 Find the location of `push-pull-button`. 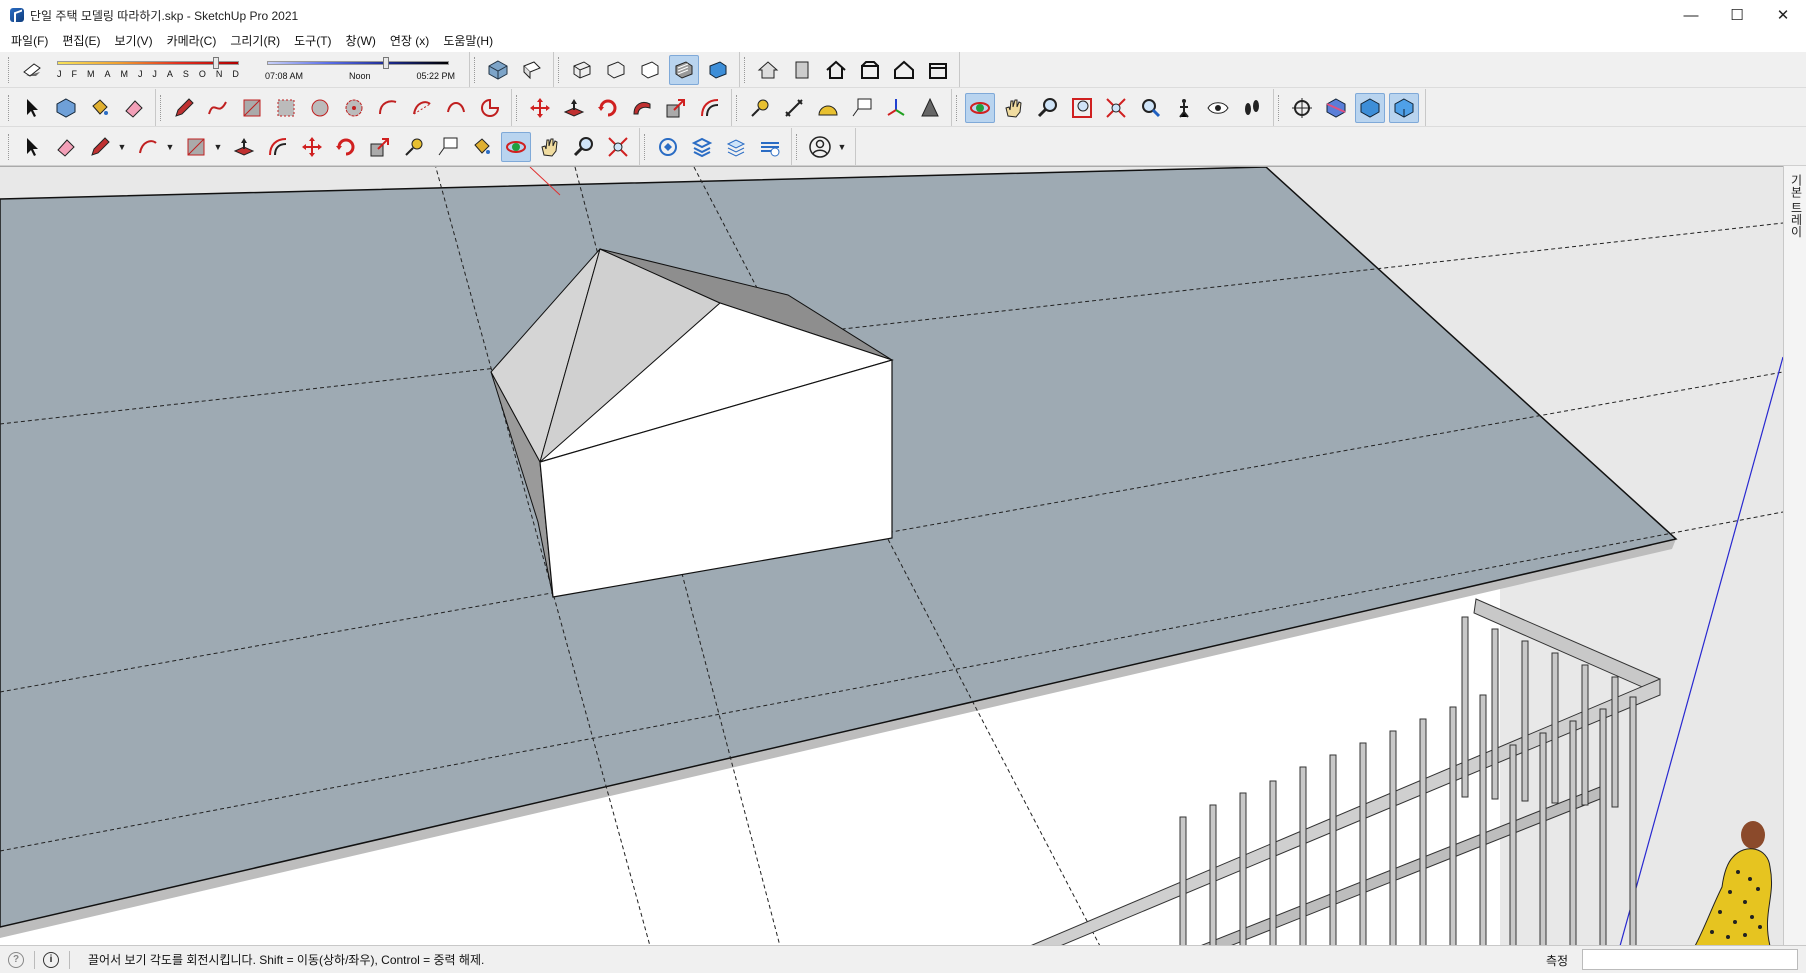

push-pull-button is located at coordinates (574, 108).